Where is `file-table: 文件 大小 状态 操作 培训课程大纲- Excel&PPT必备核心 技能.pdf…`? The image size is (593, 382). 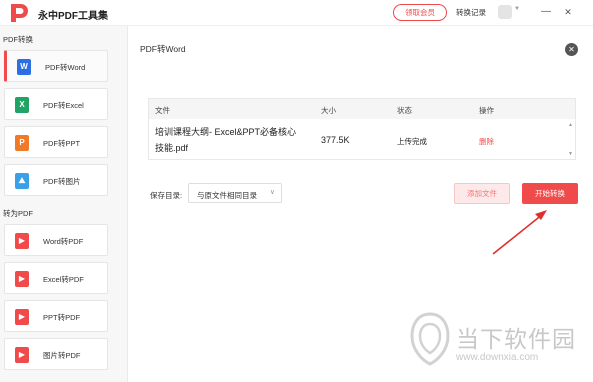
file-table: 文件 大小 状态 操作 培训课程大纲- Excel&PPT必备核心 技能.pdf… is located at coordinates (362, 129).